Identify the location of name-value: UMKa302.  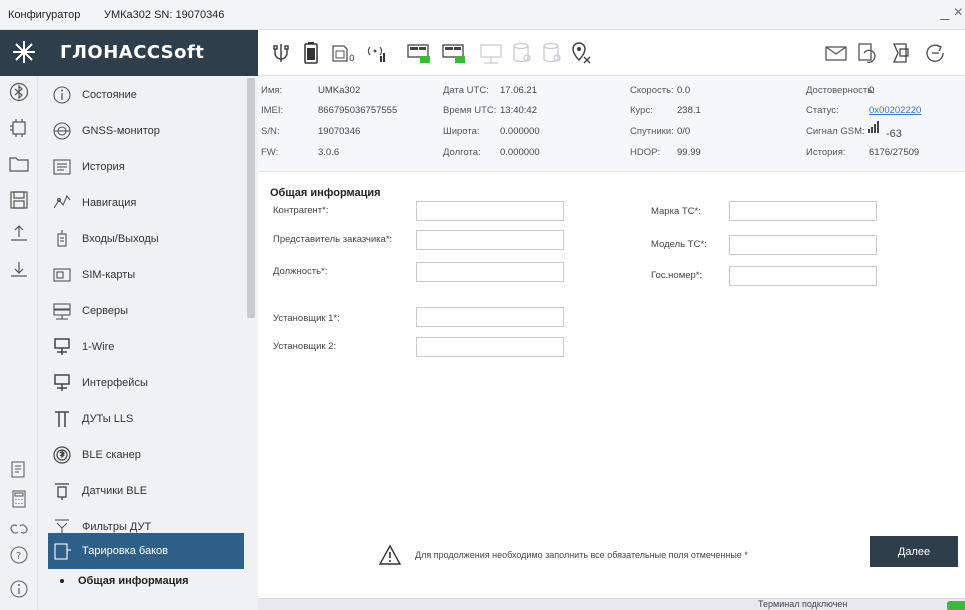
(339, 90).